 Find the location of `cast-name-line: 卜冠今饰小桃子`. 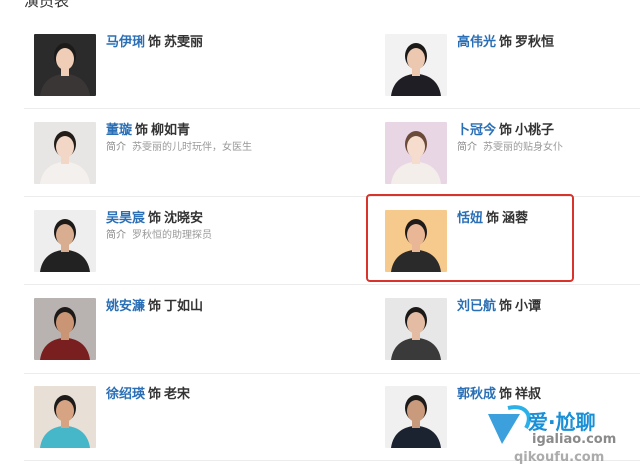

cast-name-line: 卜冠今饰小桃子 is located at coordinates (547, 131).